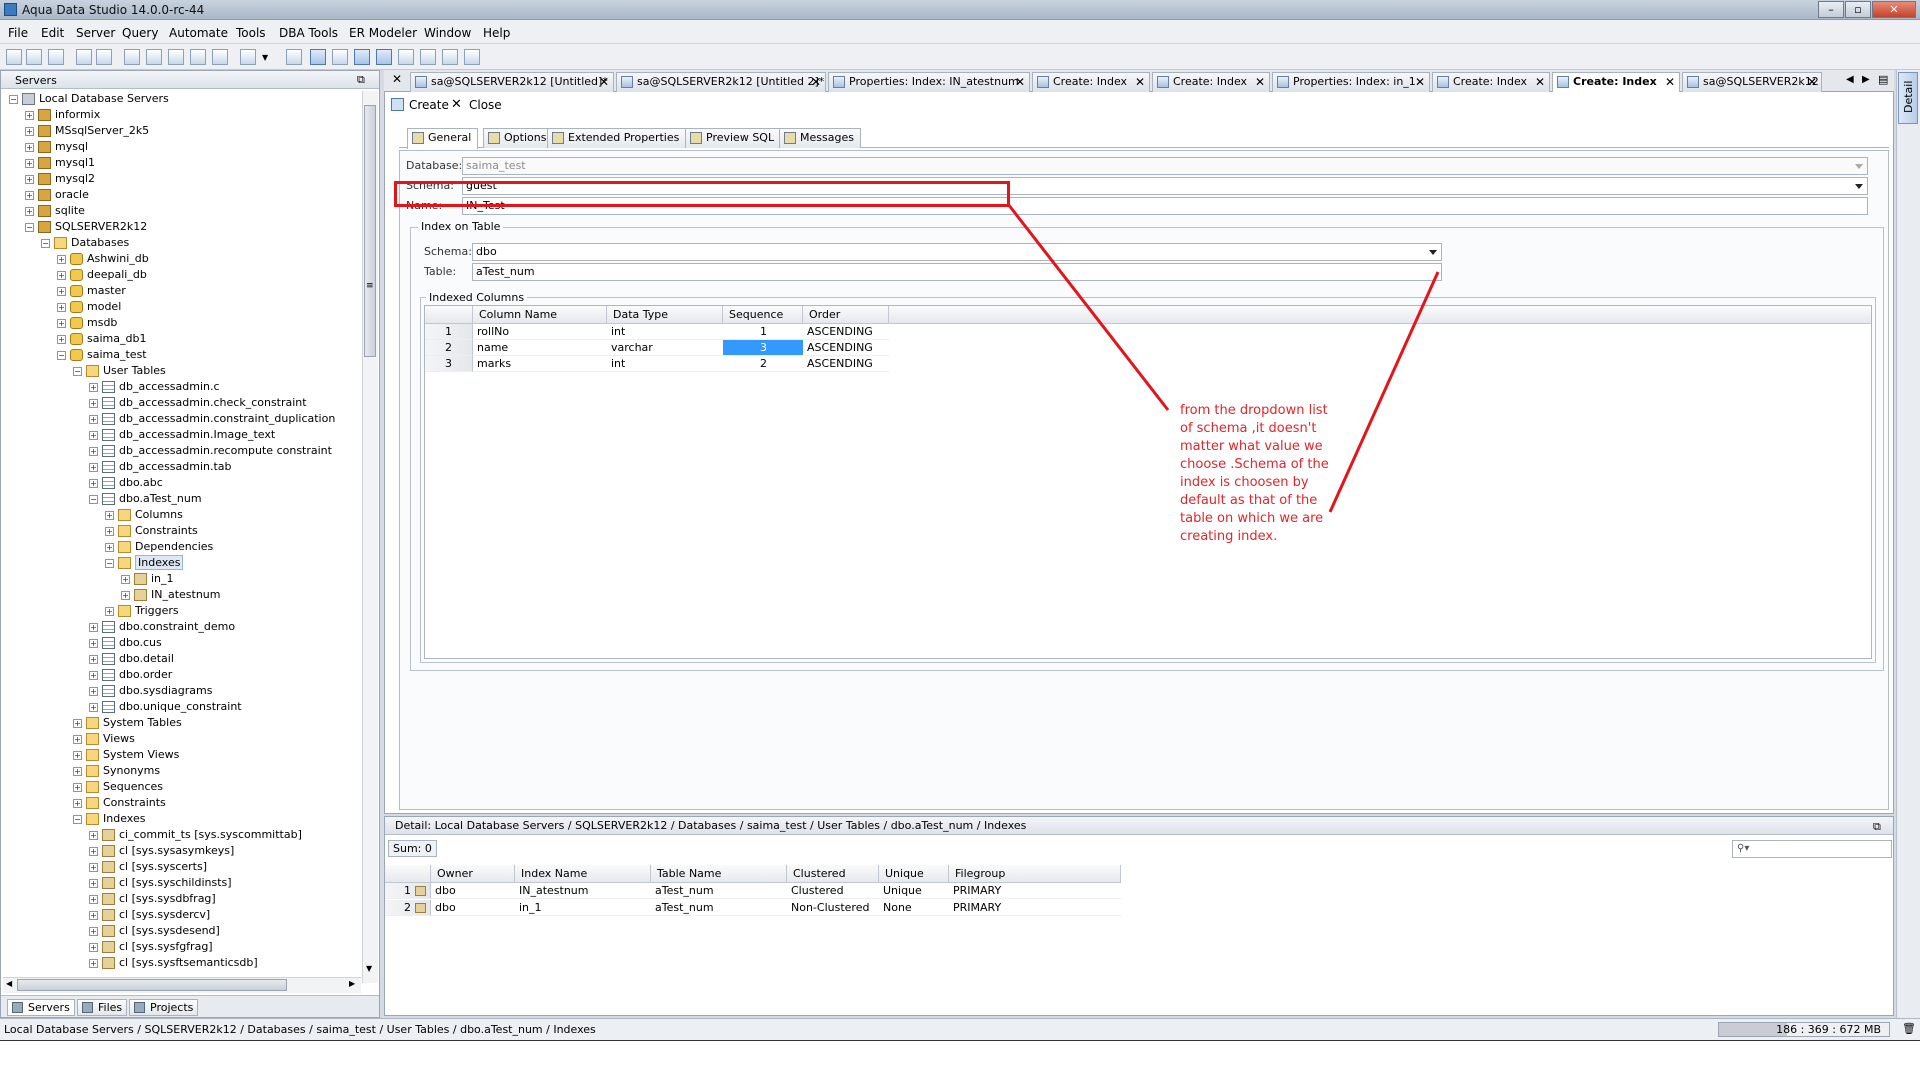 The image size is (1920, 1080). Describe the element at coordinates (370, 231) in the screenshot. I see `tree-vertical-scroll-thumb` at that location.